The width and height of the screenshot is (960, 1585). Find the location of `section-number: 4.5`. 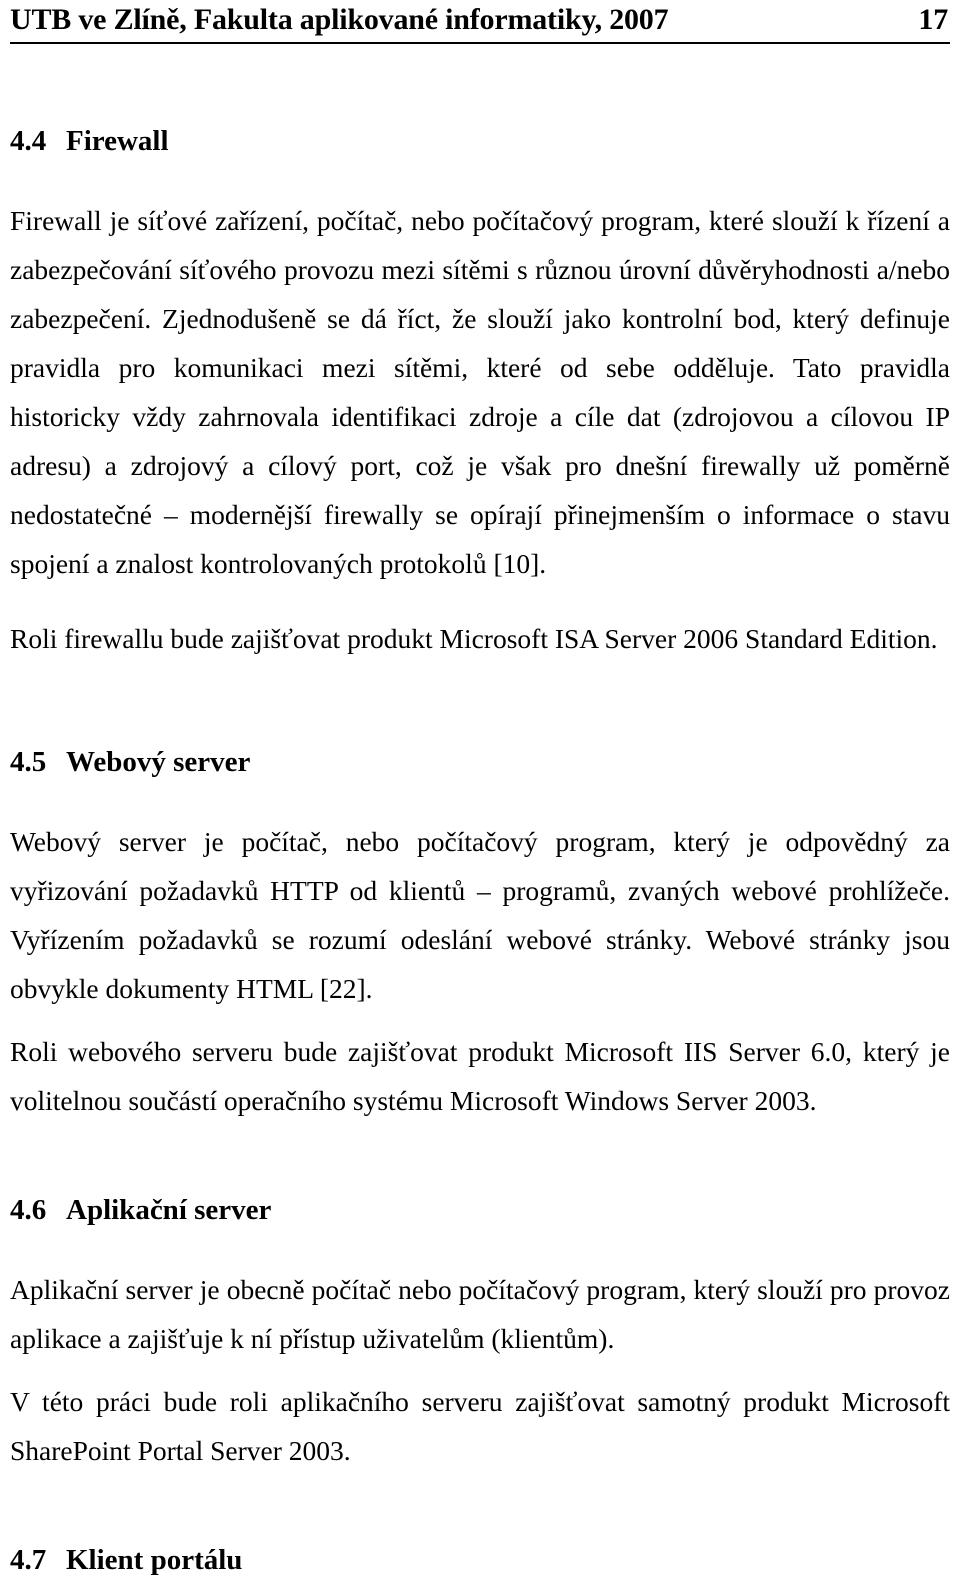

section-number: 4.5 is located at coordinates (28, 762).